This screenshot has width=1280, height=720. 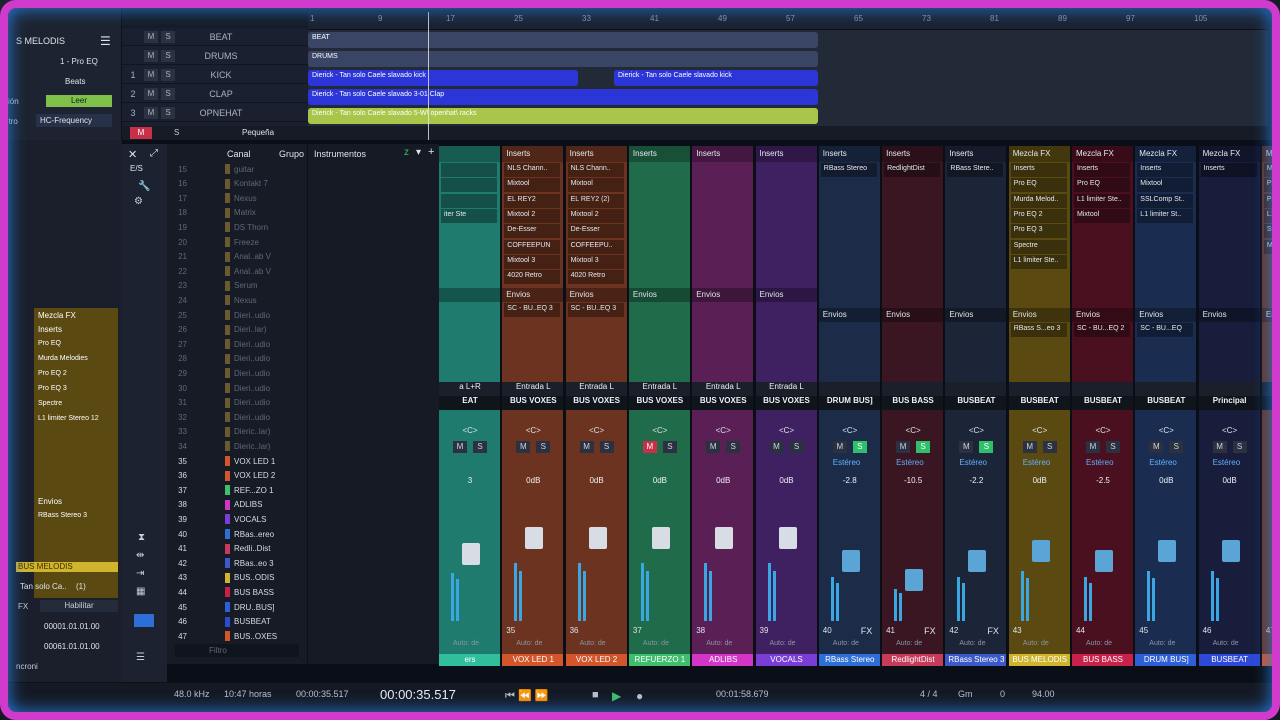 I want to click on grid-icon: ▦, so click(x=140, y=591).